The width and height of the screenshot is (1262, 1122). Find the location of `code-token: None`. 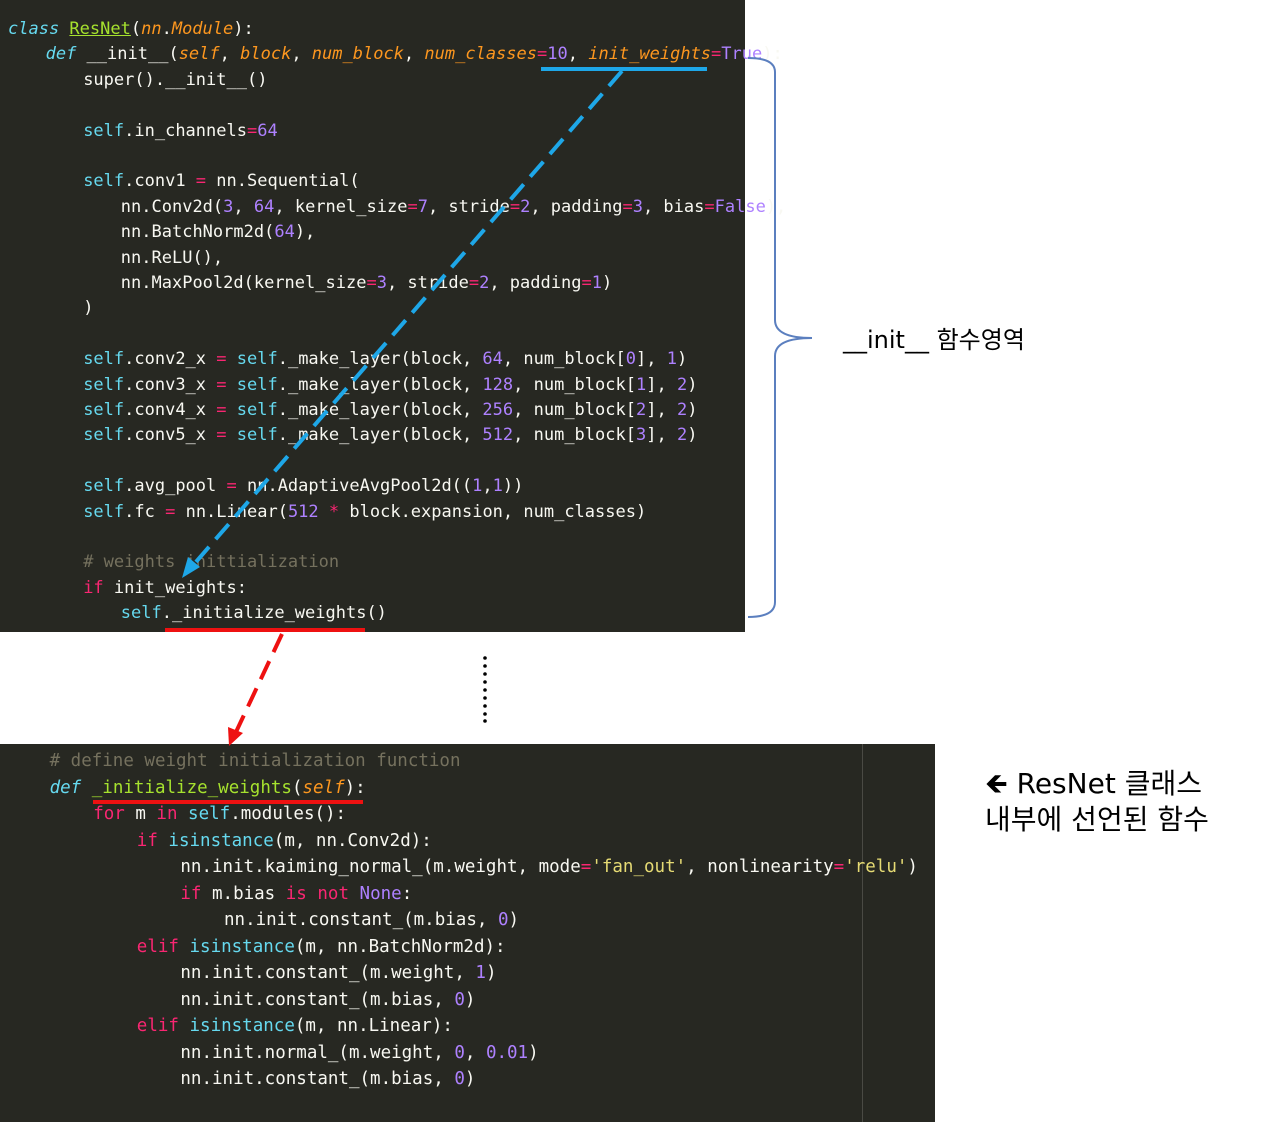

code-token: None is located at coordinates (380, 893).